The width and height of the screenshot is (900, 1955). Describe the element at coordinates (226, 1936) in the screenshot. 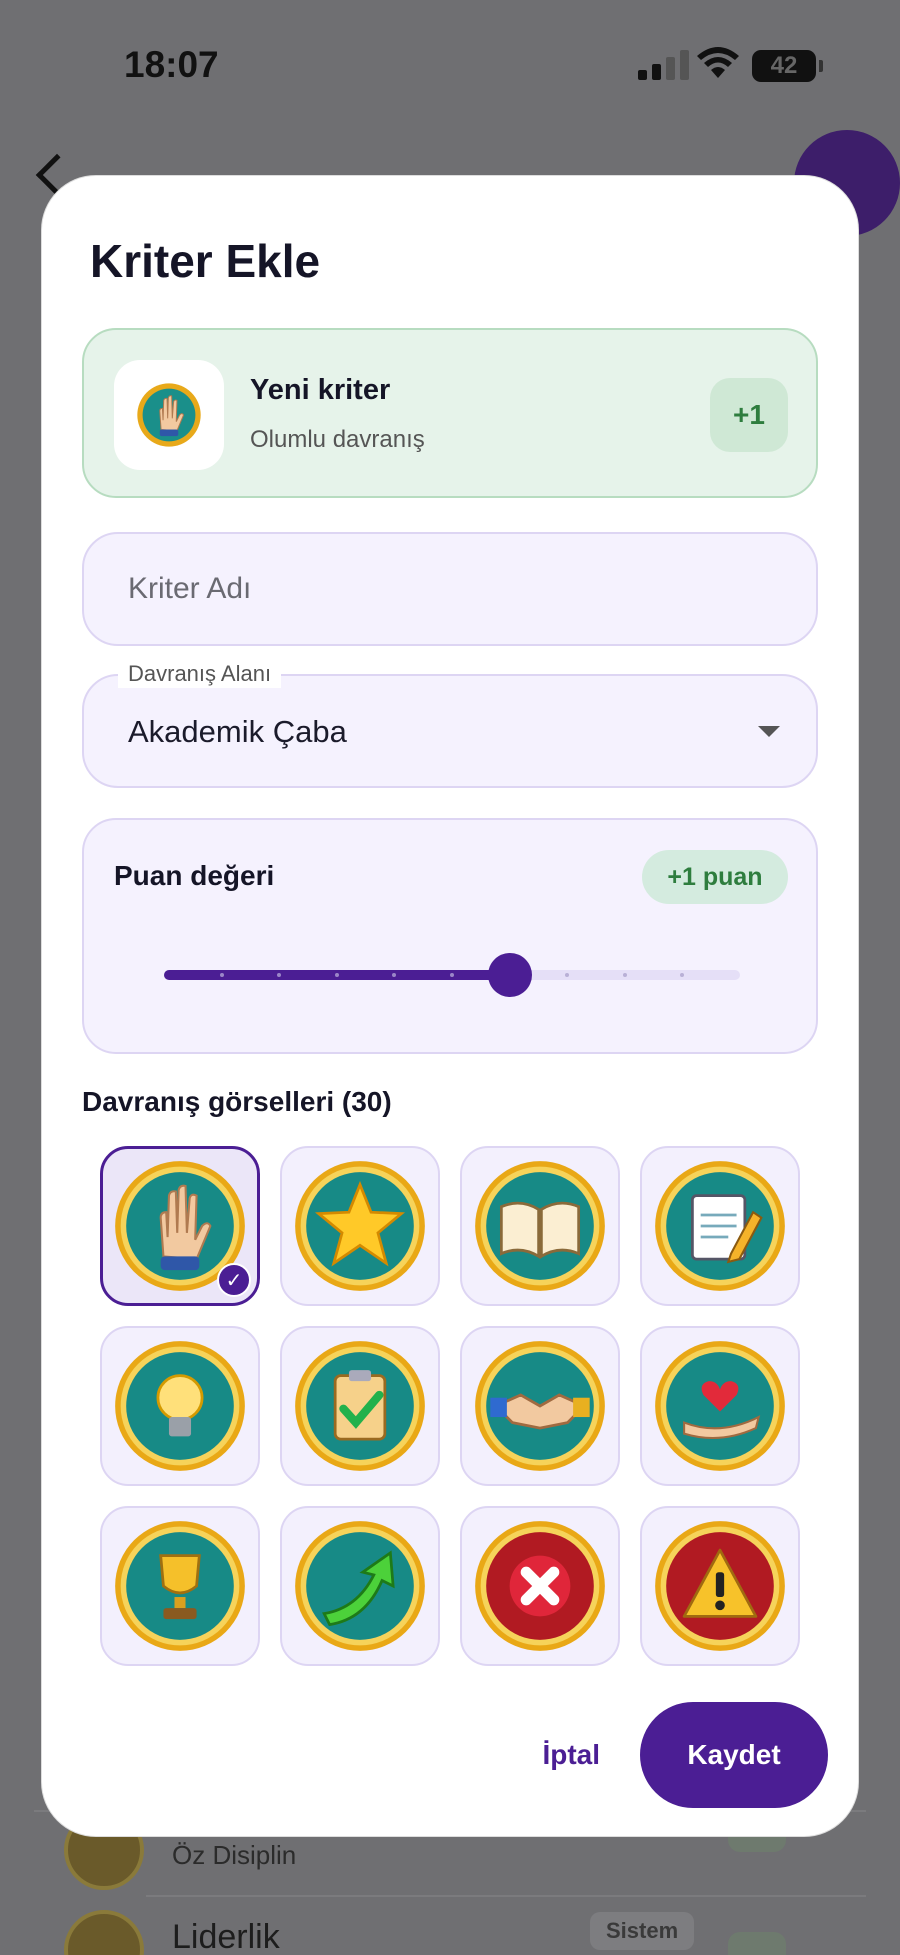

I see `list-item-title: Liderlik` at that location.